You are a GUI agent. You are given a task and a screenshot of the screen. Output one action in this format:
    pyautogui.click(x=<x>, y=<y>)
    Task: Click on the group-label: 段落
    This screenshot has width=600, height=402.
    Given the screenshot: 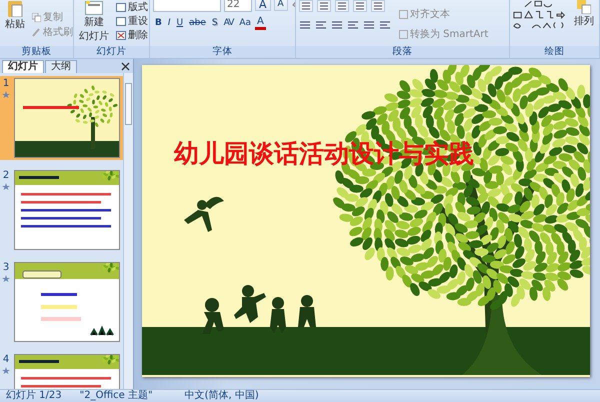 What is the action you would take?
    pyautogui.click(x=402, y=52)
    